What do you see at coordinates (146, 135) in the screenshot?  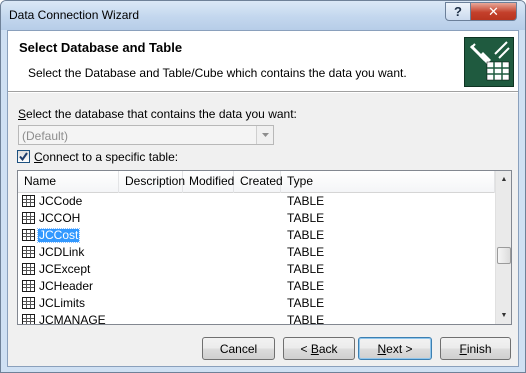 I see `database-select: (Default)` at bounding box center [146, 135].